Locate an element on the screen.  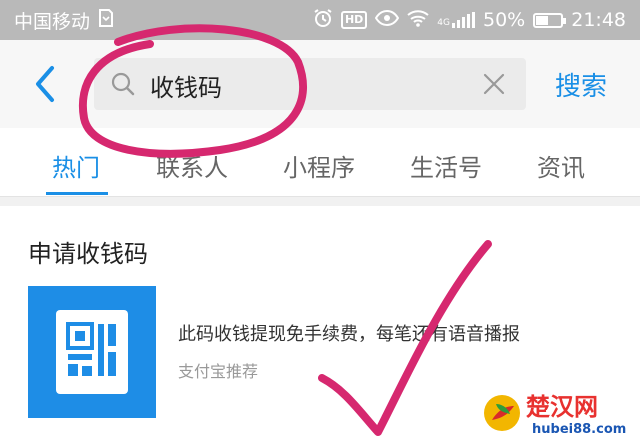
payment-code-icon is located at coordinates (92, 352).